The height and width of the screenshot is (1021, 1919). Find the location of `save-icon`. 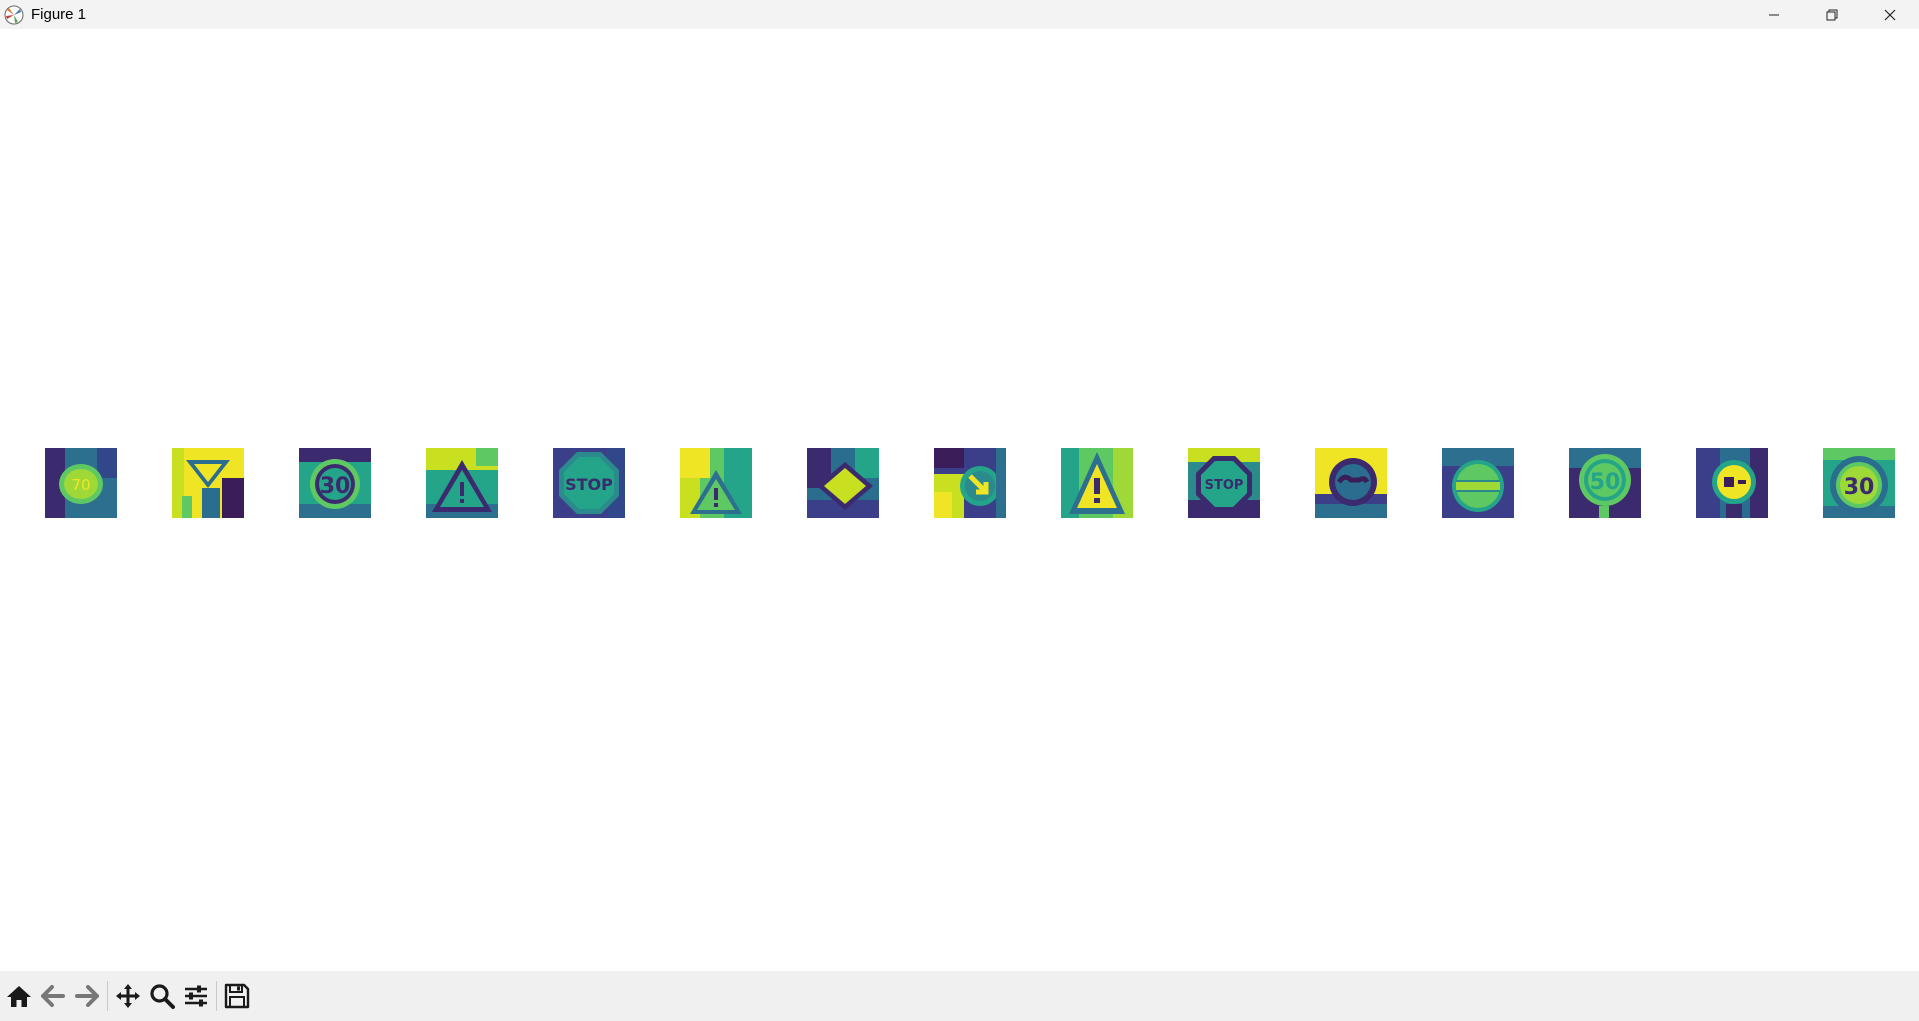

save-icon is located at coordinates (237, 996).